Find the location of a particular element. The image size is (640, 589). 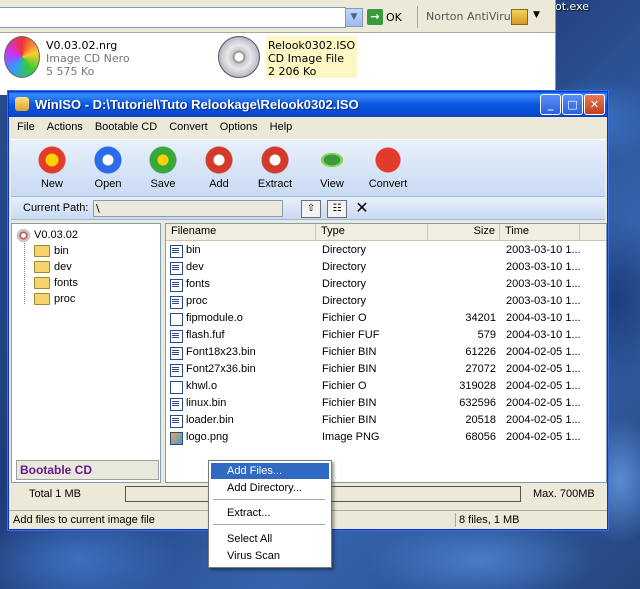

column-header-type: Type is located at coordinates (372, 232).